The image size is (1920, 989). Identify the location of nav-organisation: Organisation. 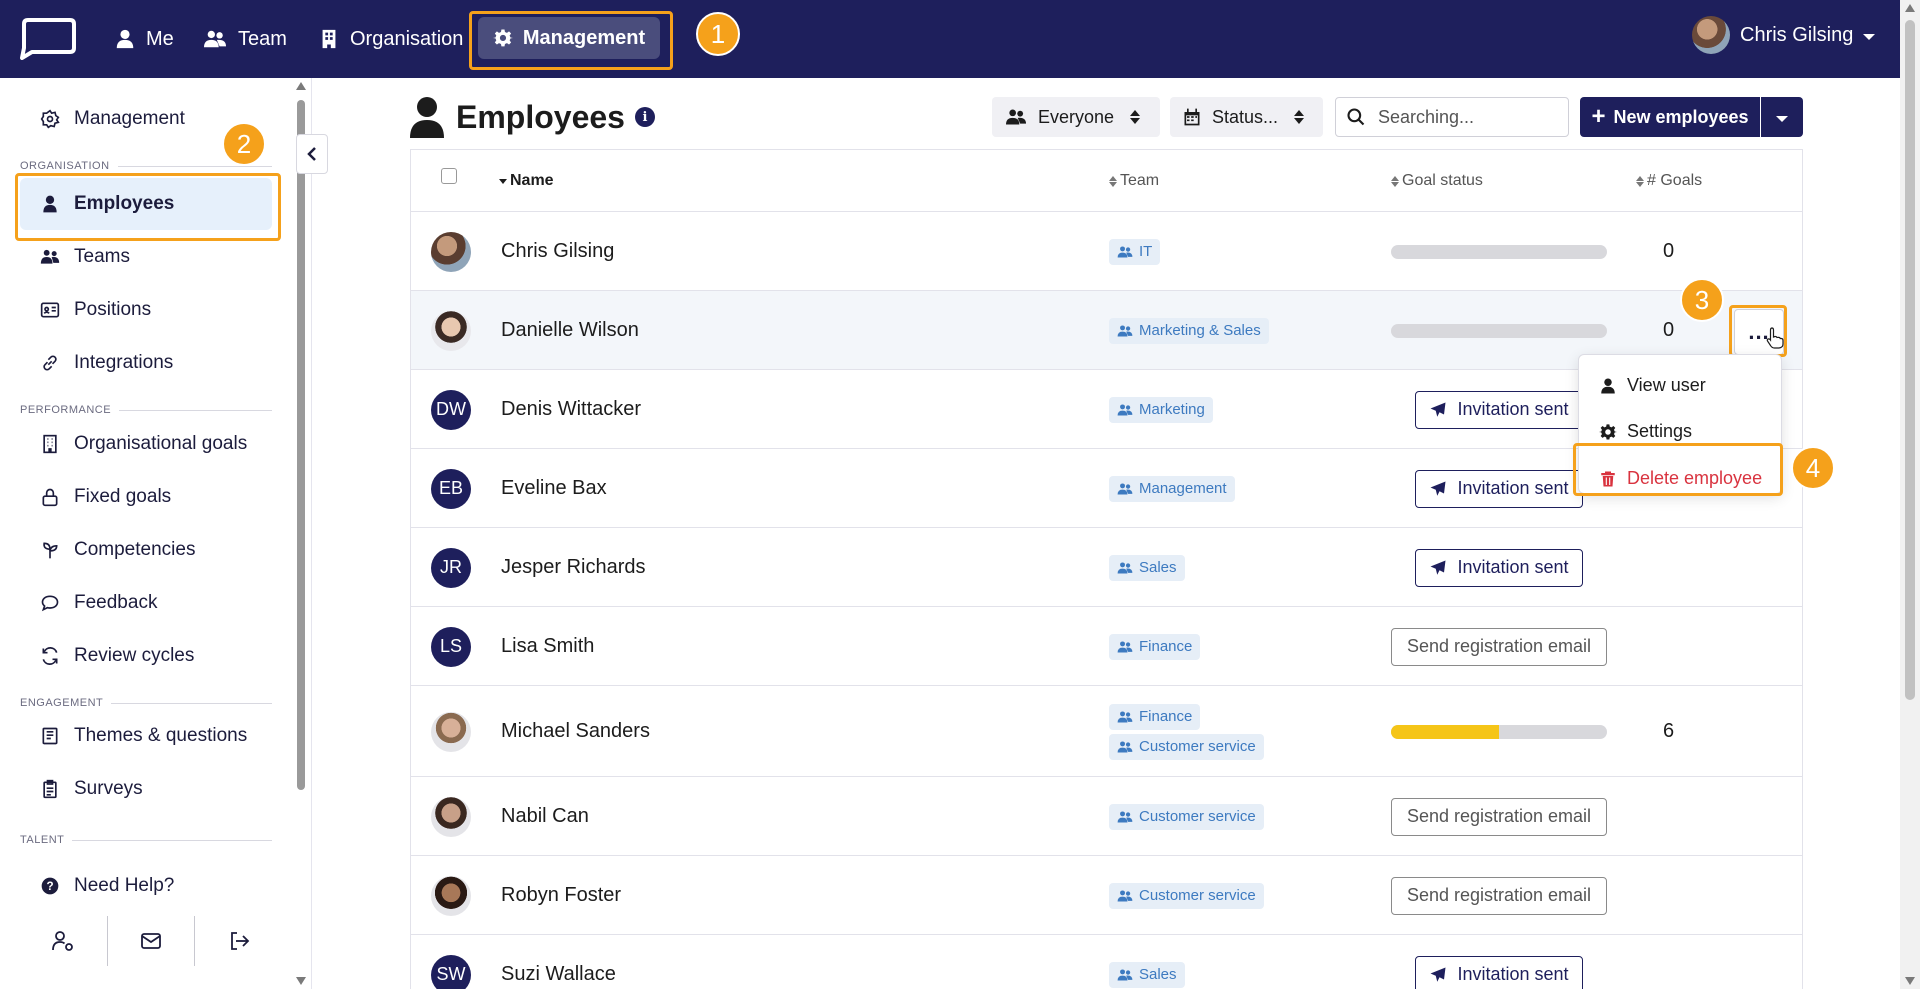
(390, 39).